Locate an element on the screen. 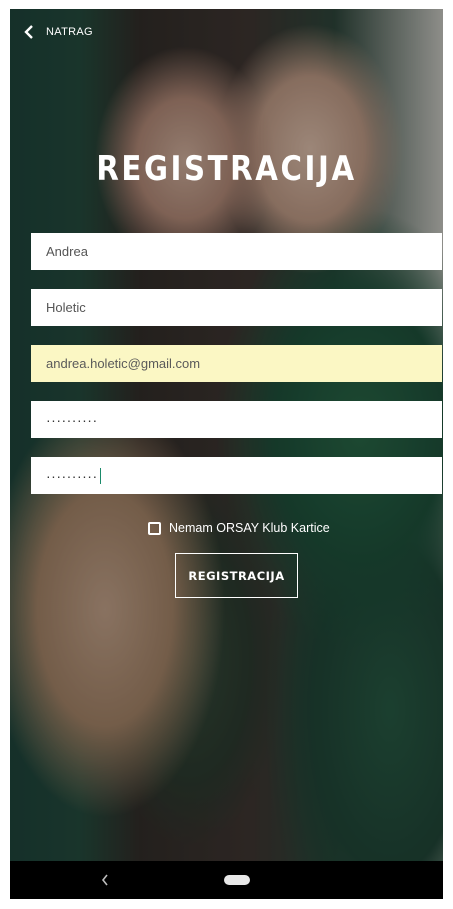  first-name-field: Andrea is located at coordinates (236, 251).